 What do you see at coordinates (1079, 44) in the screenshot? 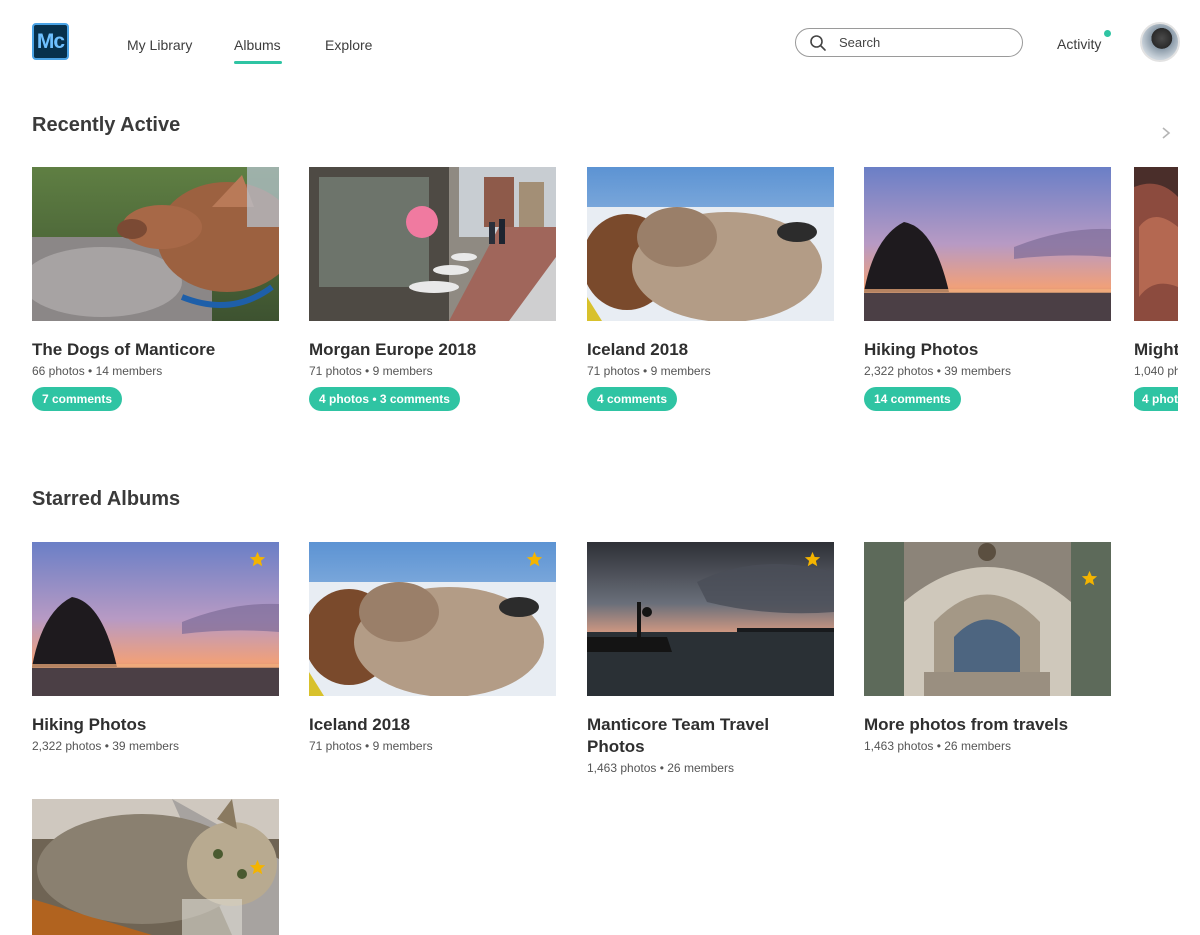
I see `activity-link: Activity` at bounding box center [1079, 44].